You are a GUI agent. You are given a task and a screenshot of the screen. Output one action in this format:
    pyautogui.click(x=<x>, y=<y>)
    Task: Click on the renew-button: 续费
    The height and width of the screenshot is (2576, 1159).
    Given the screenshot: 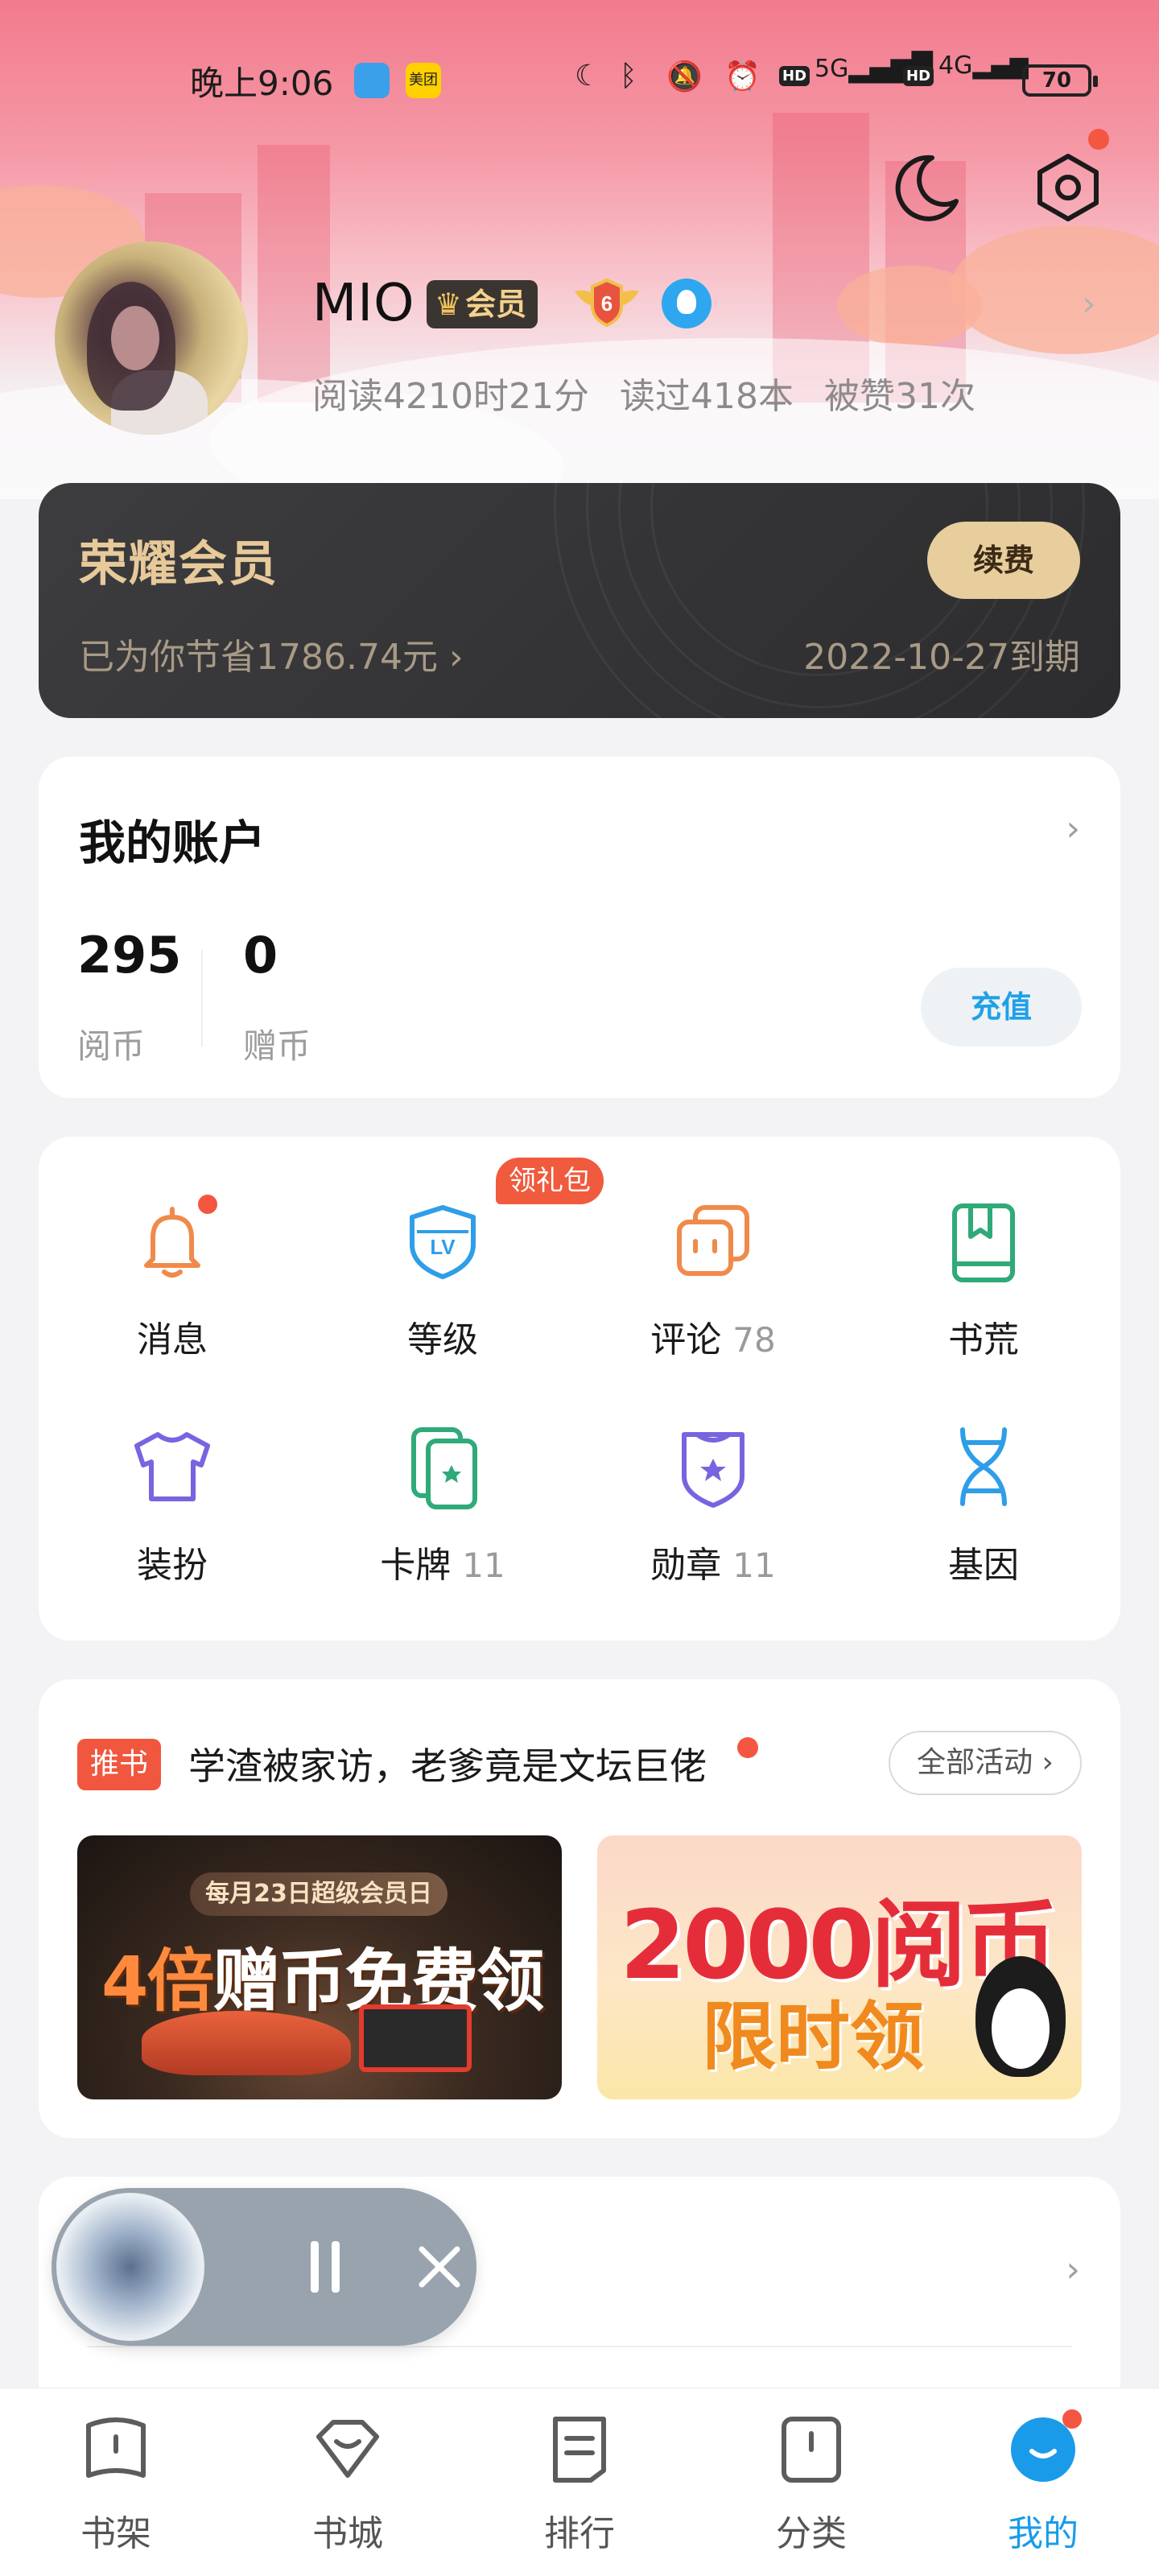 What is the action you would take?
    pyautogui.click(x=1004, y=560)
    